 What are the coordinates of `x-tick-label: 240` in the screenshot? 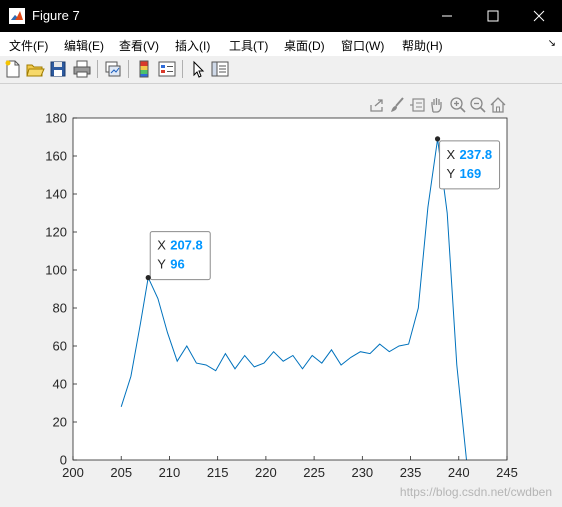 It's located at (459, 472).